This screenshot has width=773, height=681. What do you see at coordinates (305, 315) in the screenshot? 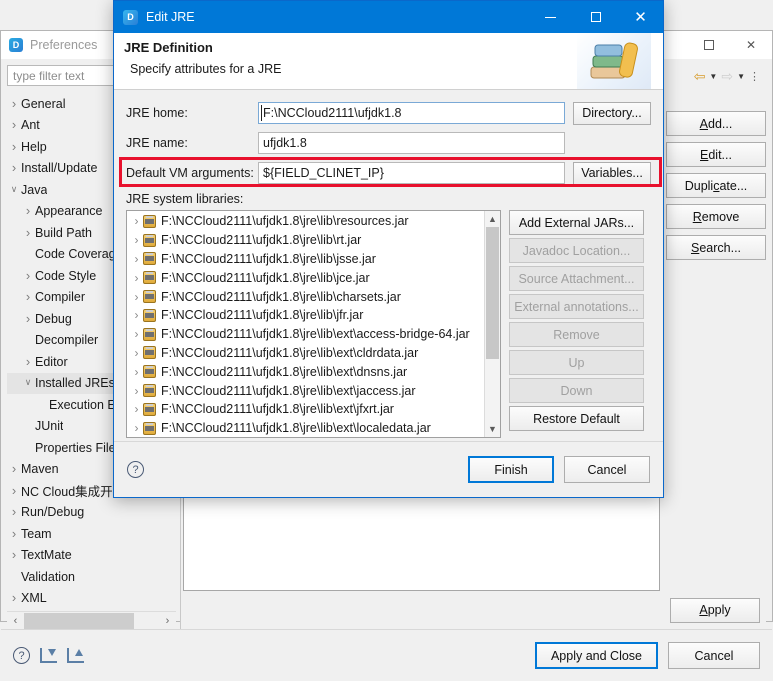
I see `library-item: › F:\NCCloud2111\ufjdk1.8\jre\lib\jfr.jar` at bounding box center [305, 315].